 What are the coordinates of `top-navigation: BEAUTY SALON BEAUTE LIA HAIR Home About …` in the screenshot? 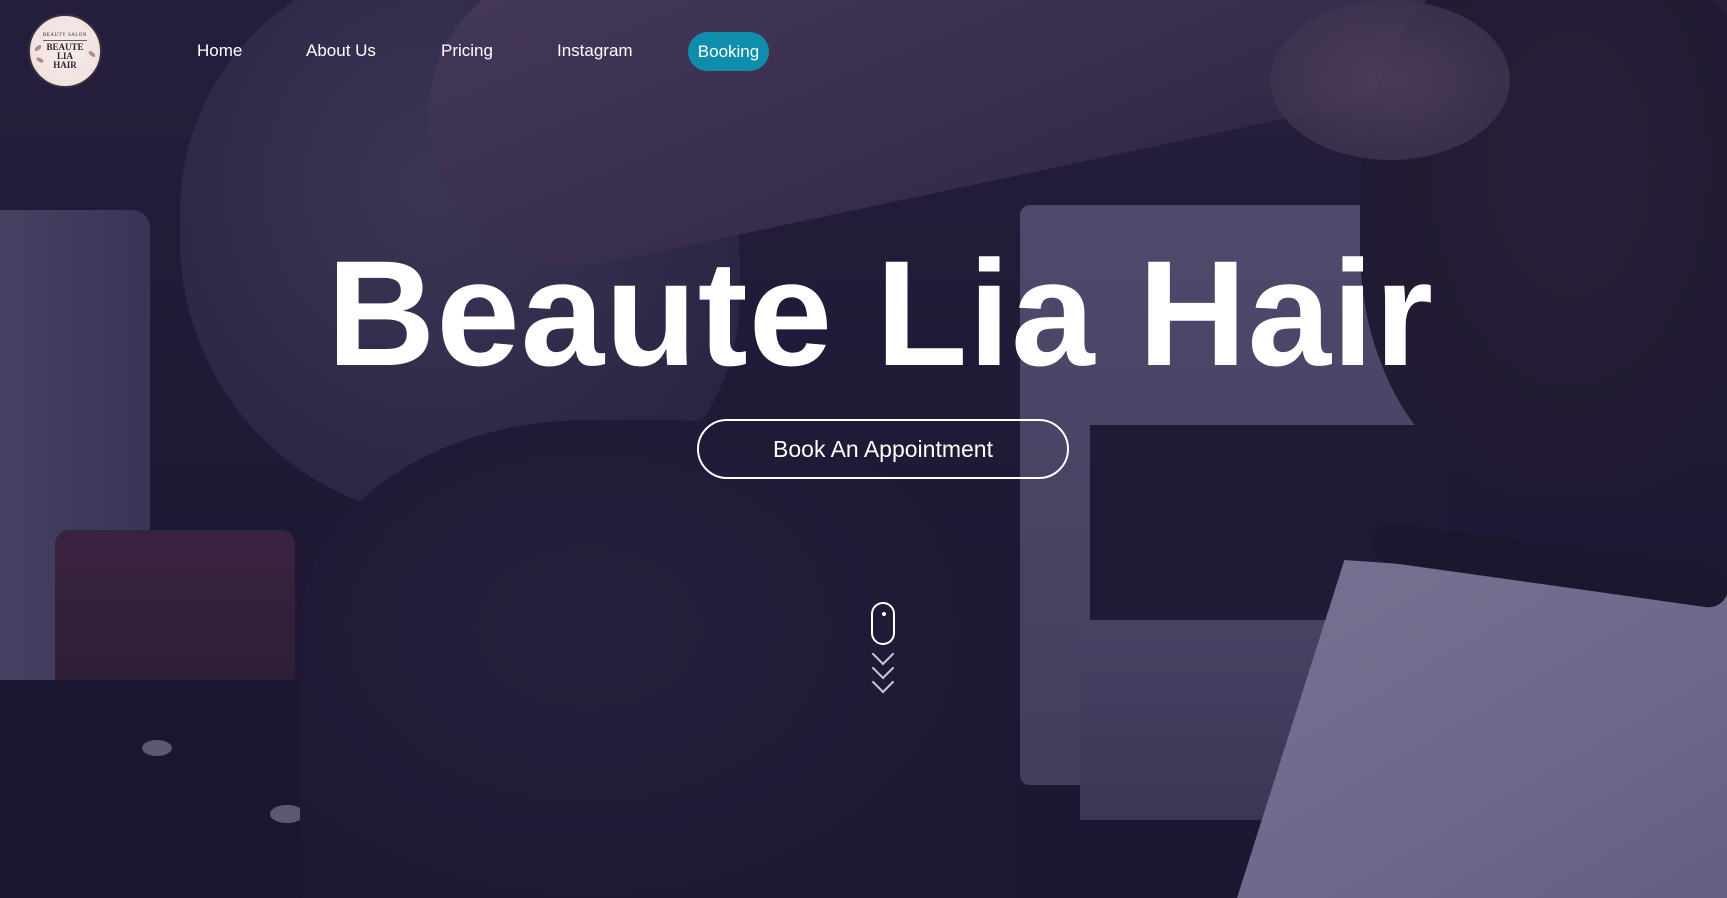 It's located at (863, 50).